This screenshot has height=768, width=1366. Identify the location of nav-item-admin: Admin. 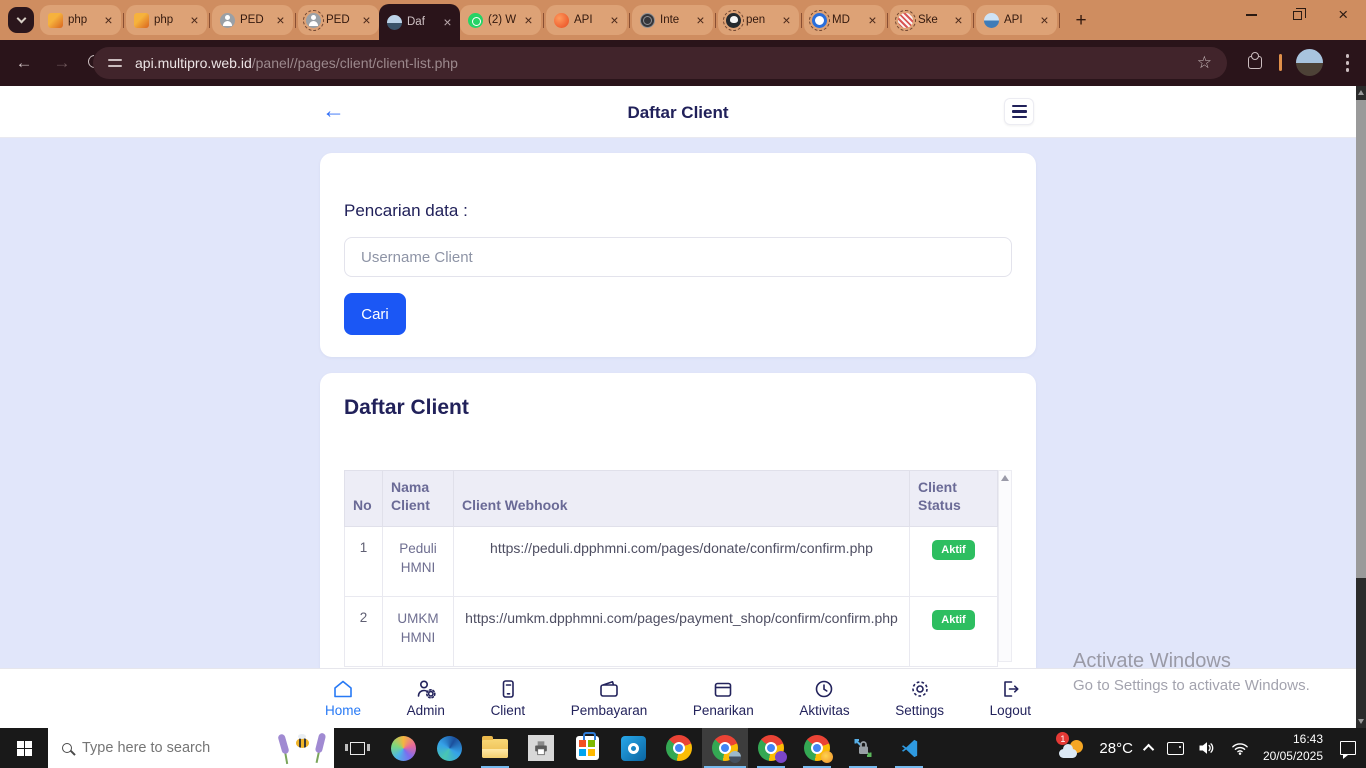
(426, 697).